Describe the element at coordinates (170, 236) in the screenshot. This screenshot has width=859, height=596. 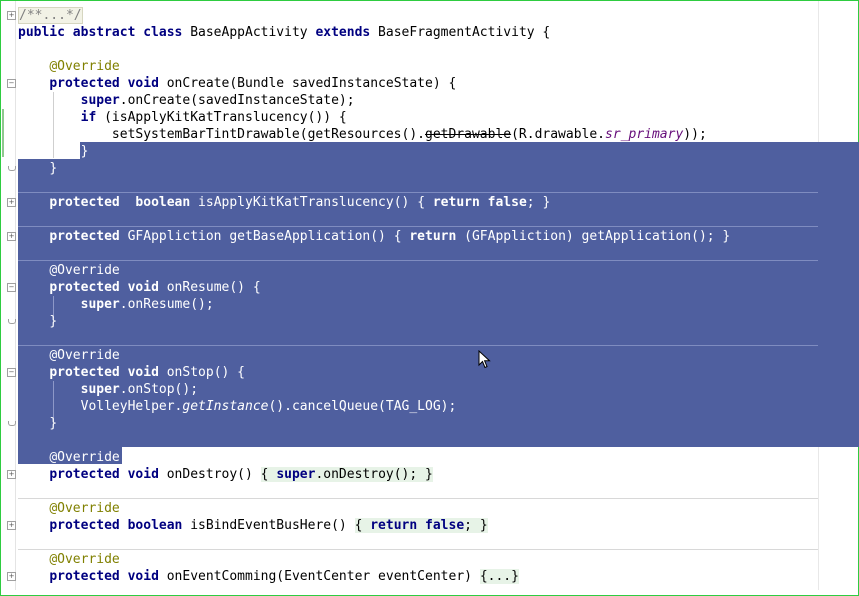
I see `type-name: GFAppliction` at that location.